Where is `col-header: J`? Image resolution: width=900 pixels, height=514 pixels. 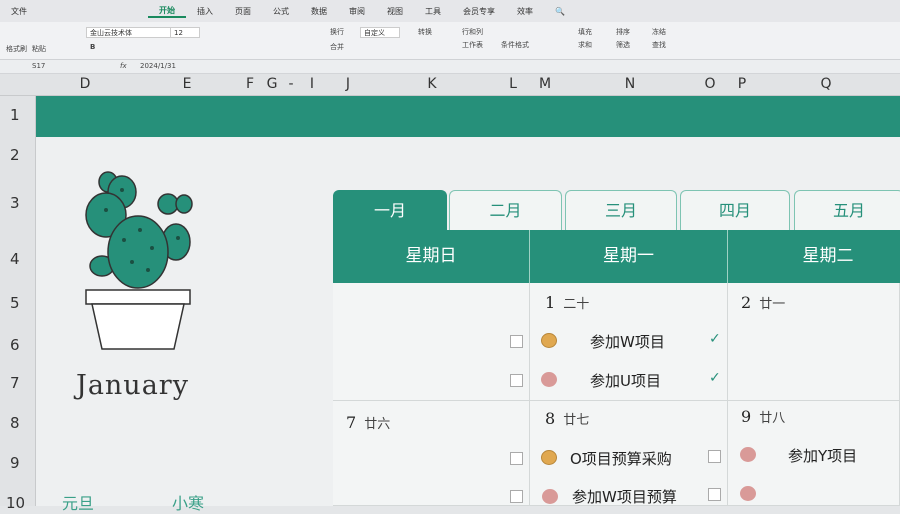
col-header: J is located at coordinates (348, 84).